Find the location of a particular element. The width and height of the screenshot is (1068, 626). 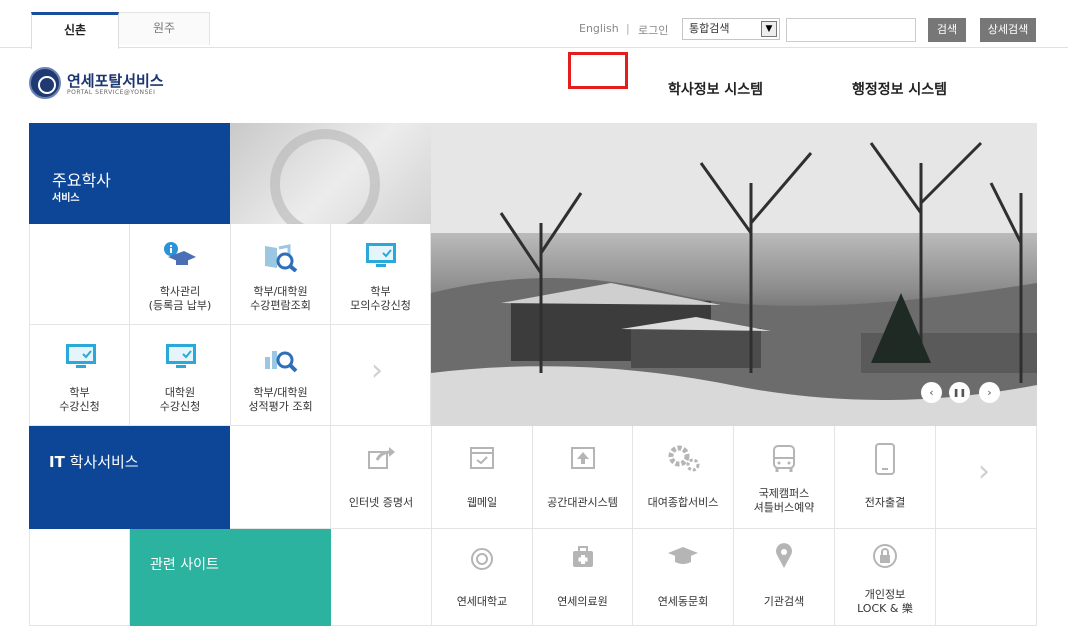

it-label: 전자출결 is located at coordinates (885, 502).